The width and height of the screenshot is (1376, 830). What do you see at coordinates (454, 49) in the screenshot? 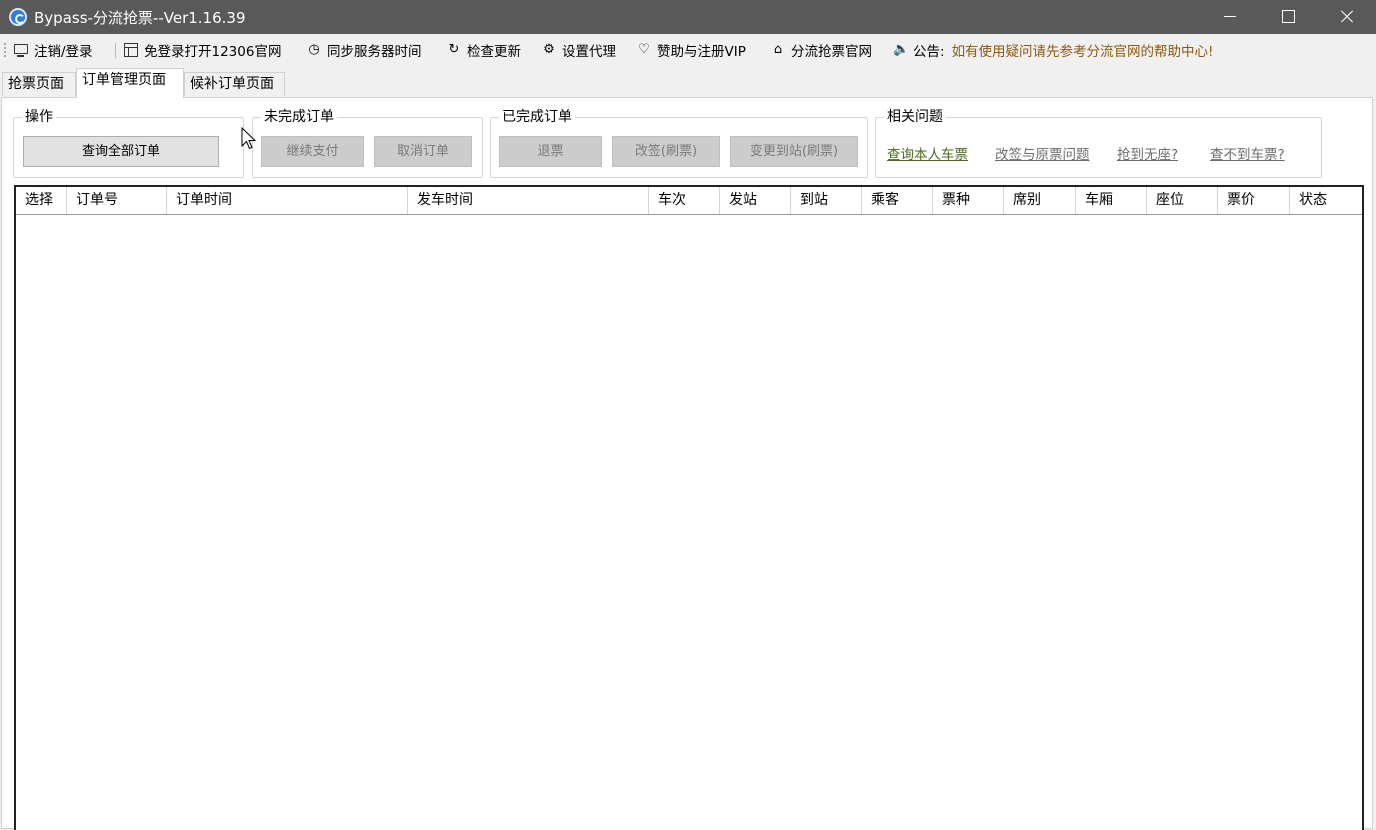
I see `refresh-icon: ↻` at bounding box center [454, 49].